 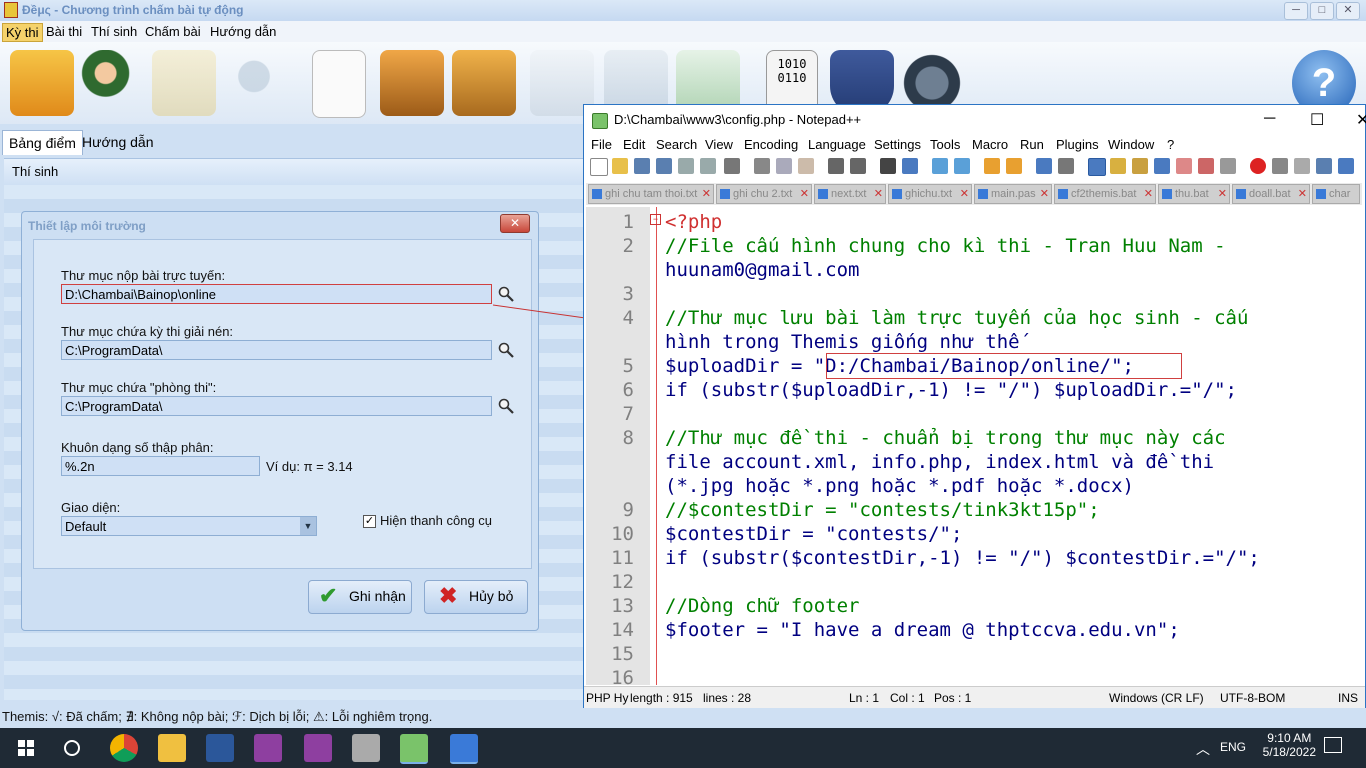 What do you see at coordinates (601, 144) in the screenshot?
I see `npp-menu-file: File` at bounding box center [601, 144].